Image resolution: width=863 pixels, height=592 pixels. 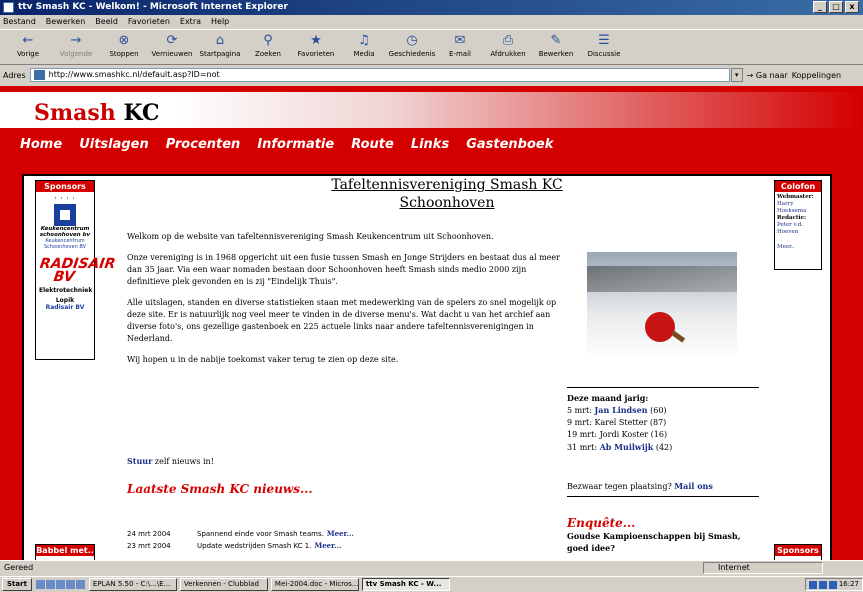 I want to click on keukencentrum-logo-icon, so click(x=65, y=215).